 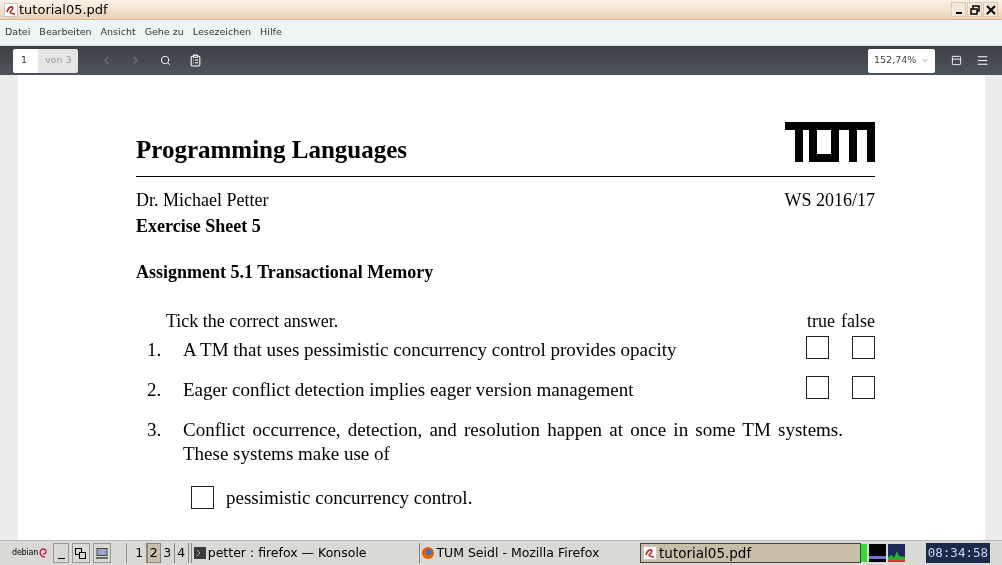 I want to click on menu-item: Bearbeiten, so click(x=65, y=32).